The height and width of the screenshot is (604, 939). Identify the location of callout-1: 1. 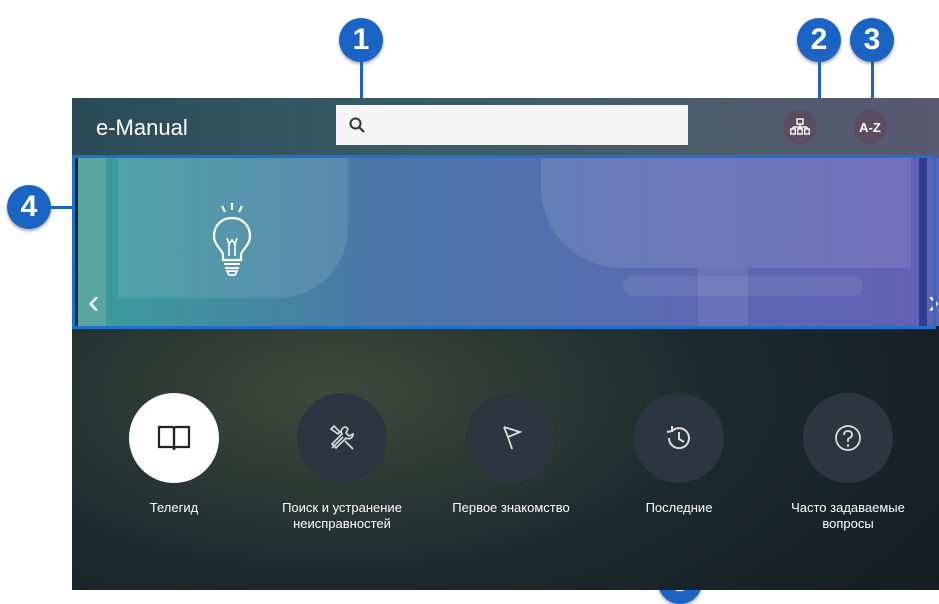
(361, 40).